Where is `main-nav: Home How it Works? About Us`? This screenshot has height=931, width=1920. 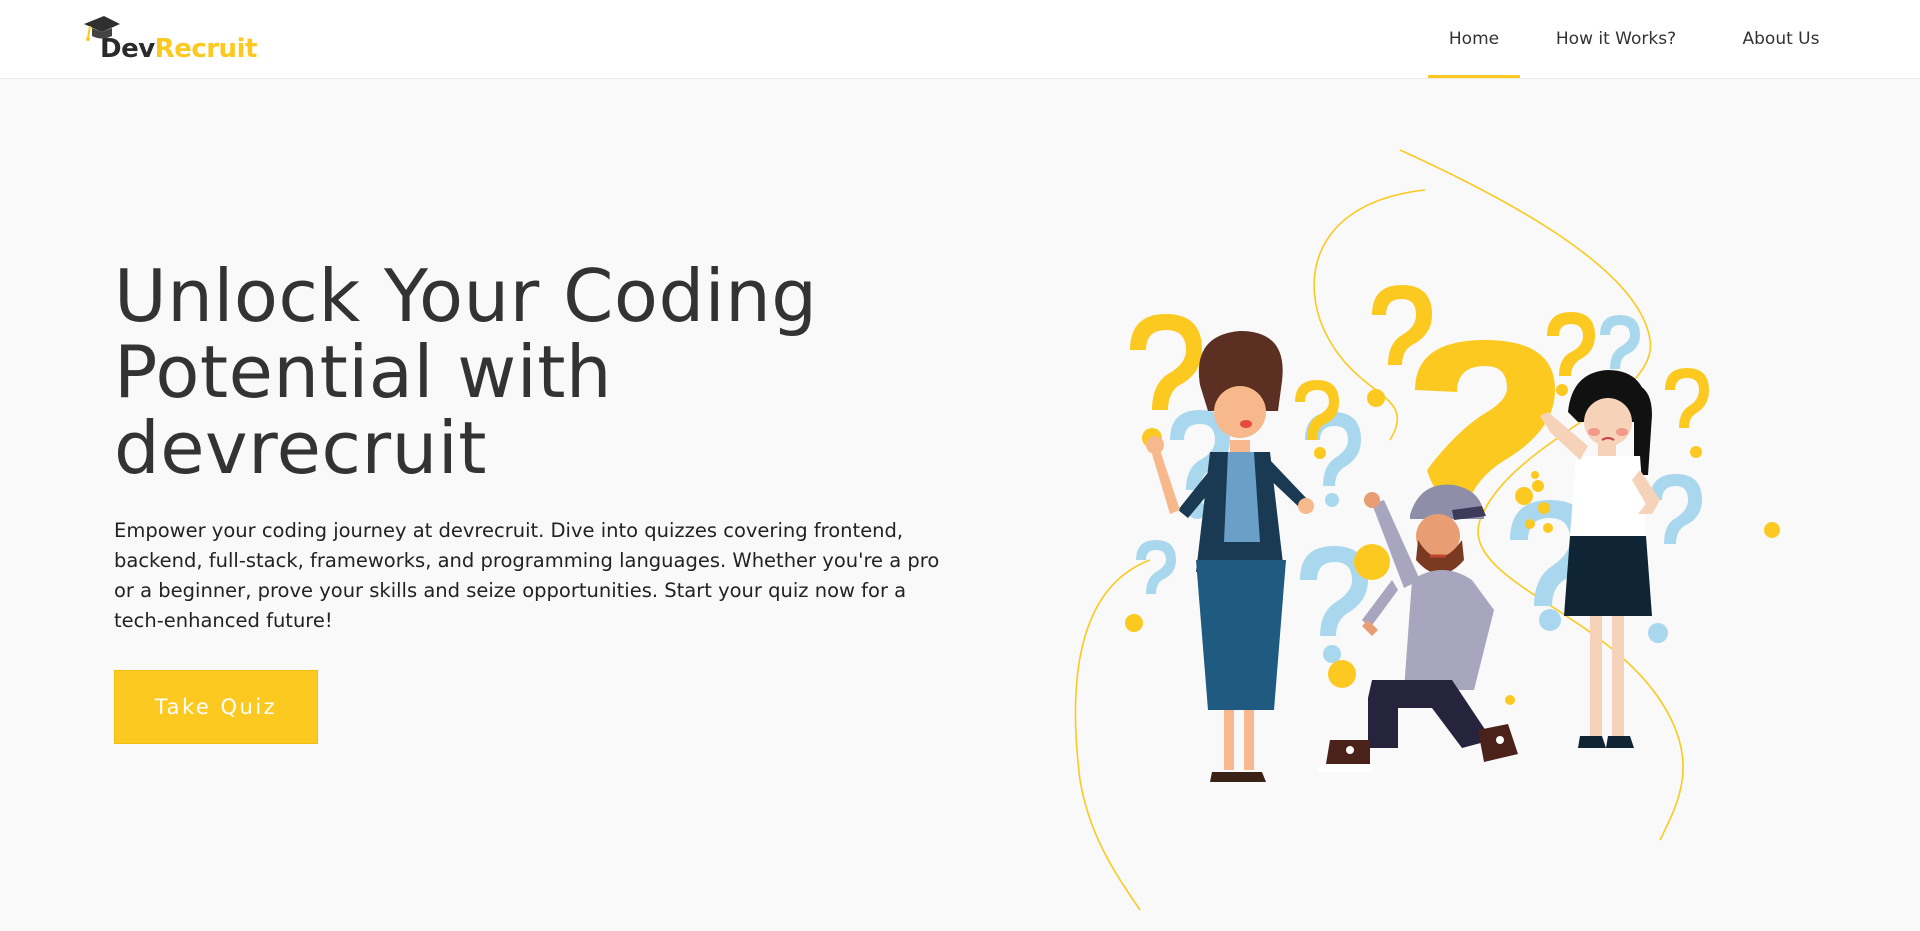
main-nav: Home How it Works? About Us is located at coordinates (1674, 39).